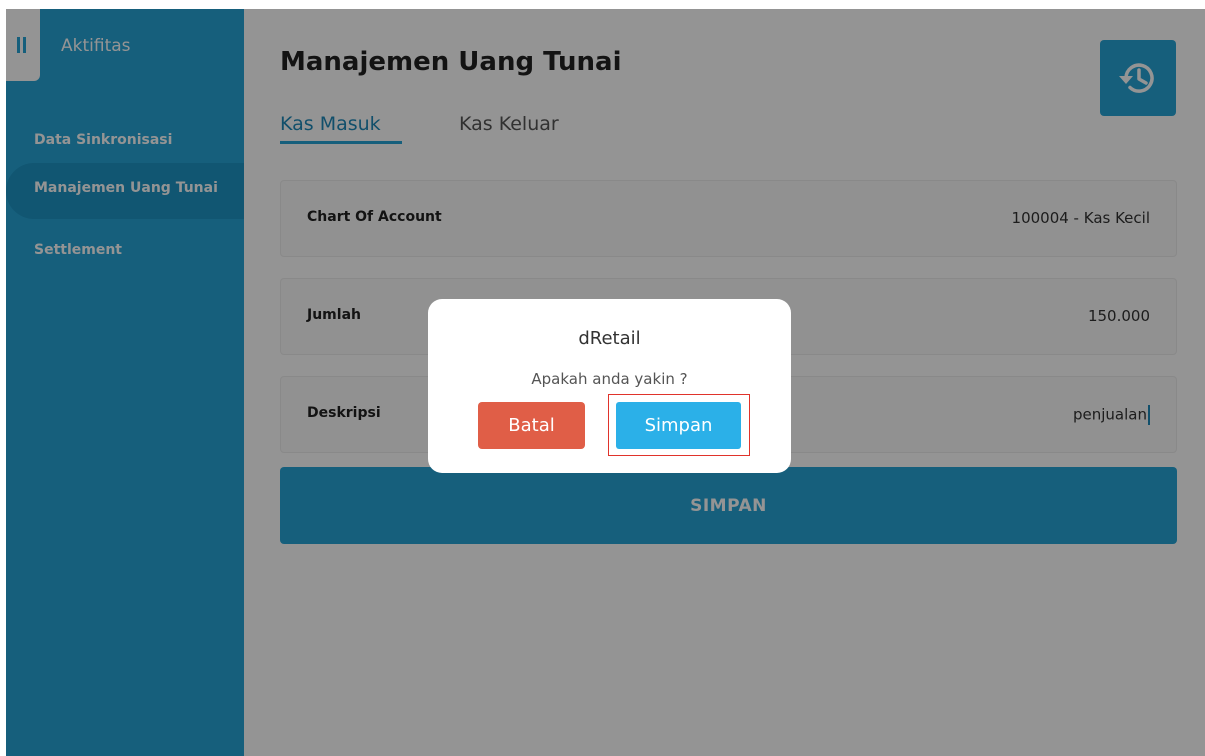 The height and width of the screenshot is (756, 1205). Describe the element at coordinates (531, 425) in the screenshot. I see `batal-button: Batal` at that location.